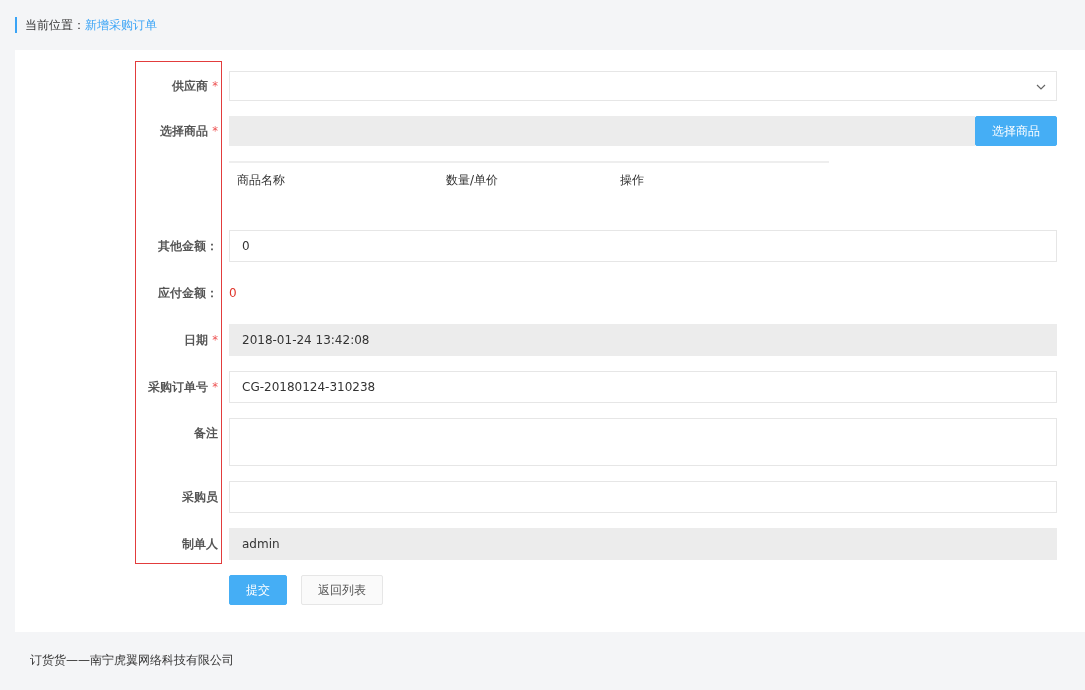  What do you see at coordinates (633, 180) in the screenshot?
I see `column-header: 操作` at bounding box center [633, 180].